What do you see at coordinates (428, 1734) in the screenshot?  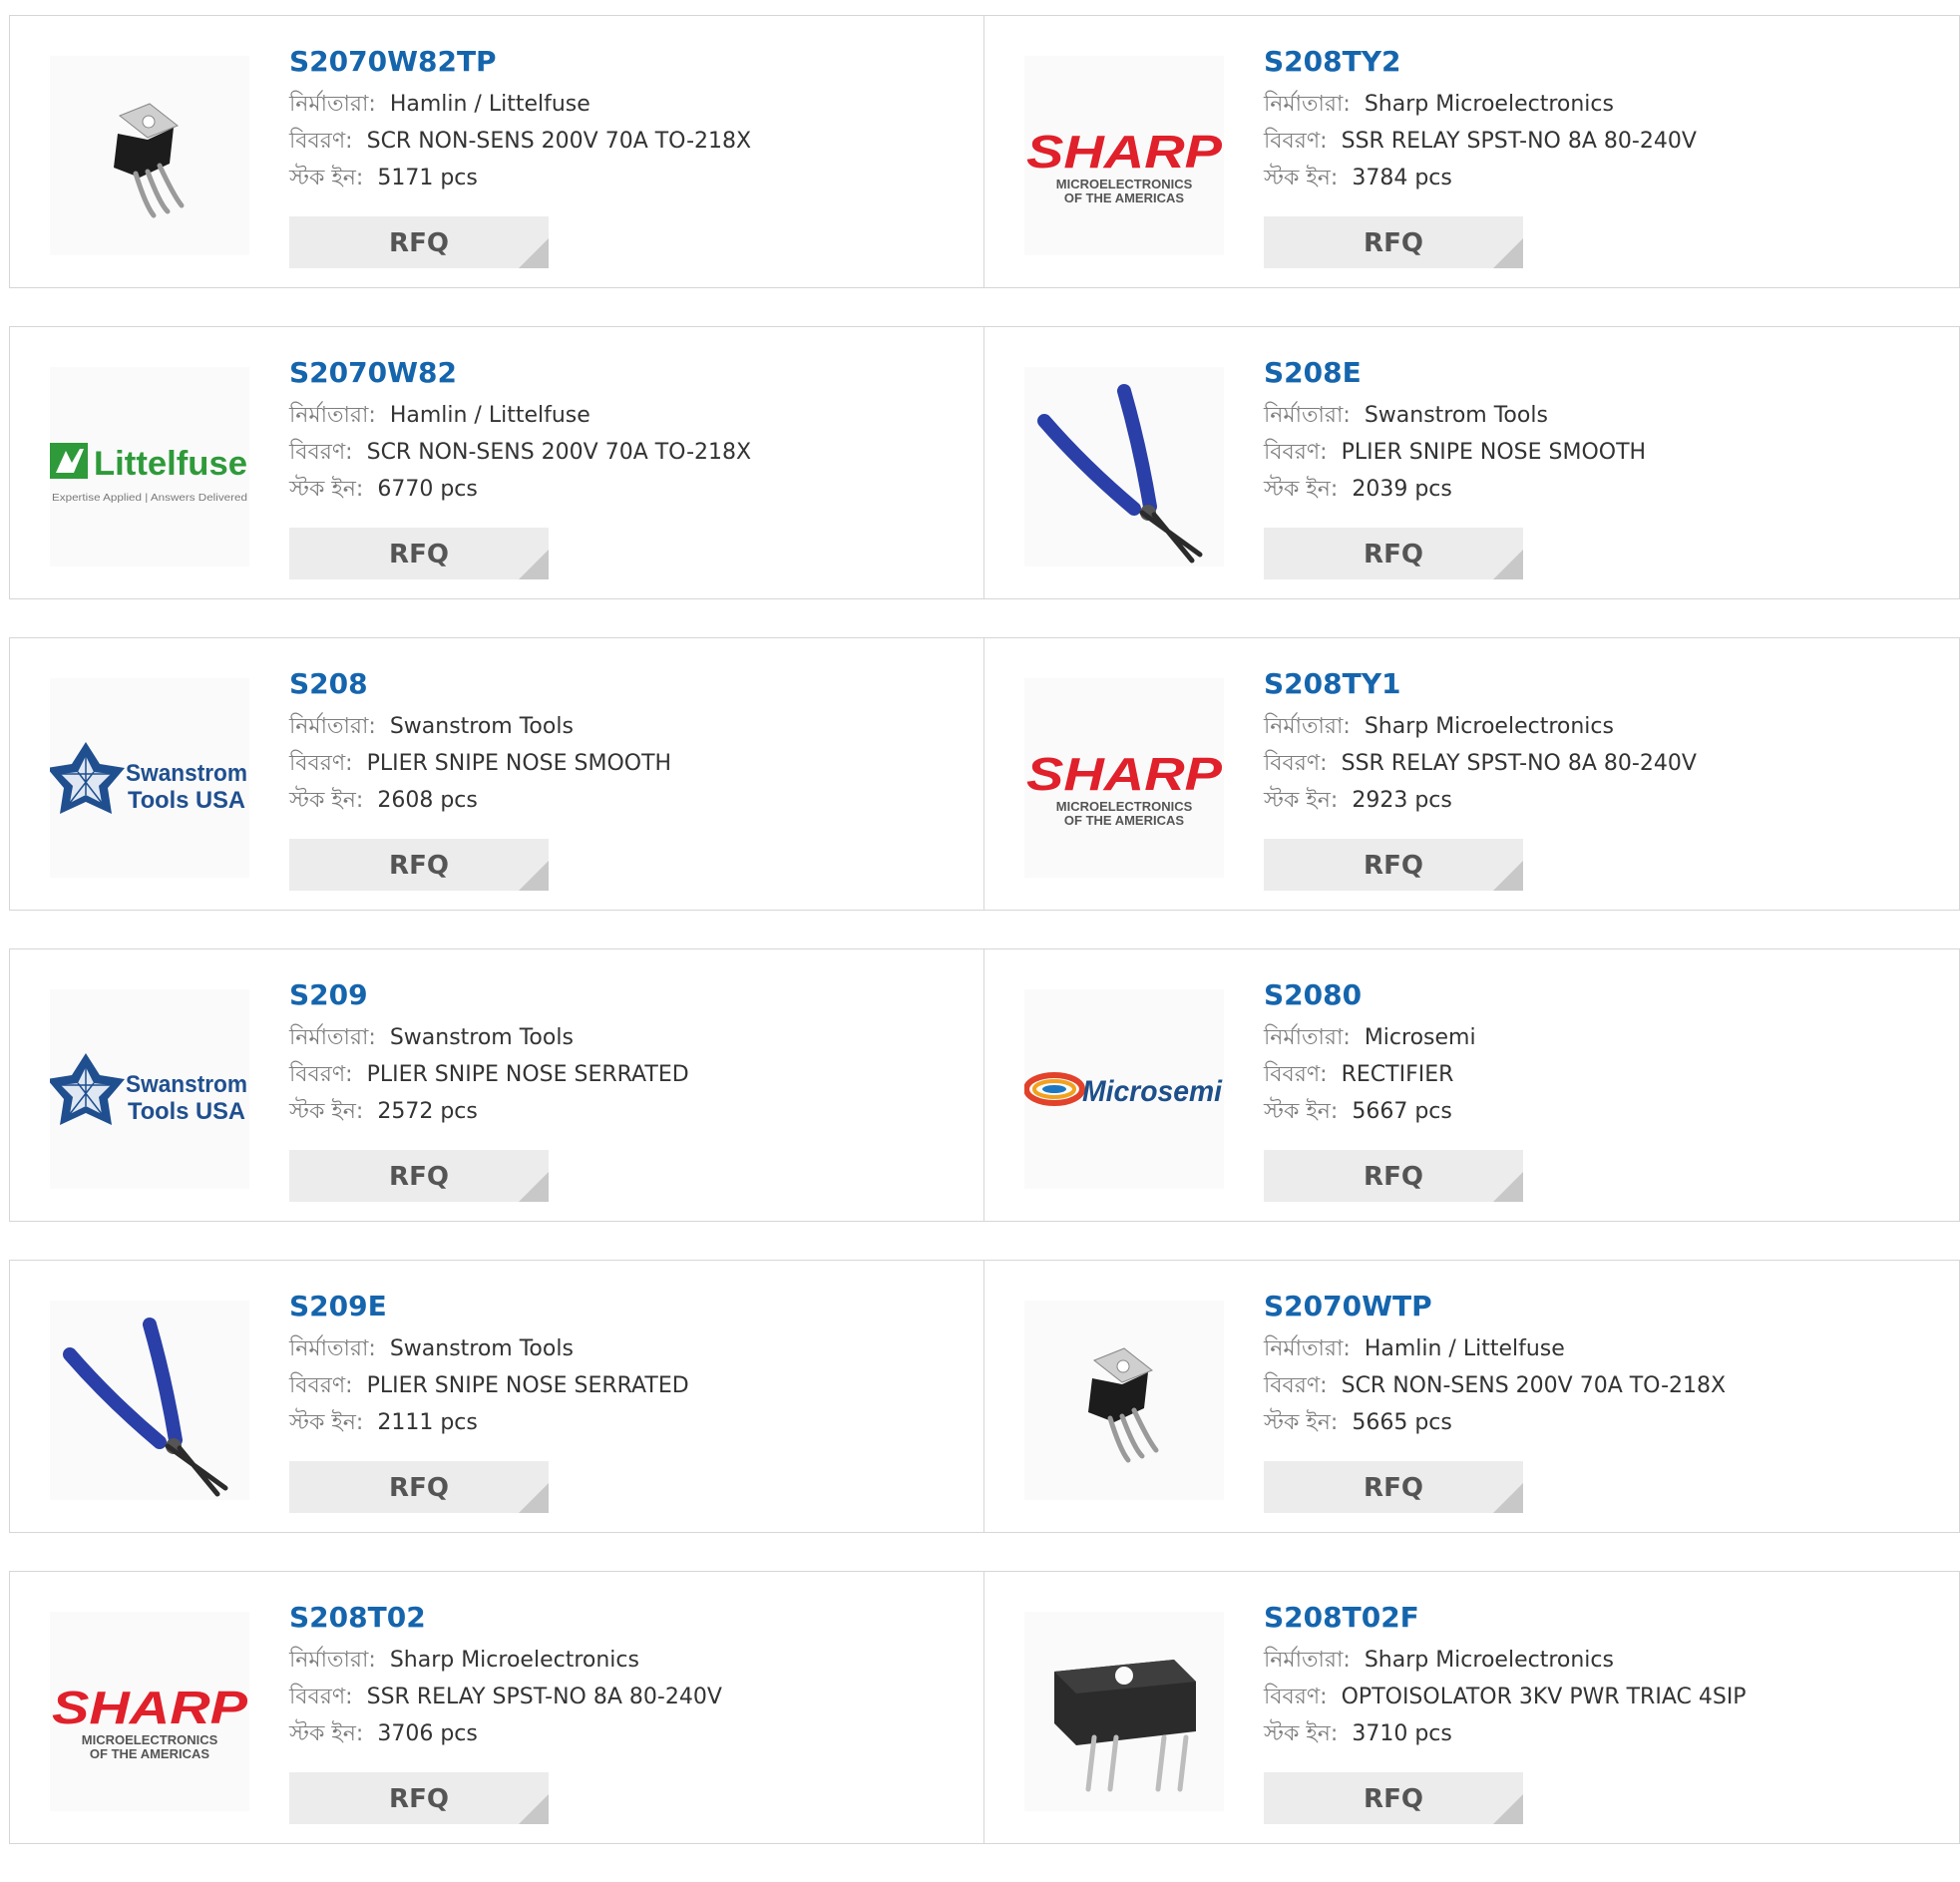 I see `stock-value: 3706 pcs` at bounding box center [428, 1734].